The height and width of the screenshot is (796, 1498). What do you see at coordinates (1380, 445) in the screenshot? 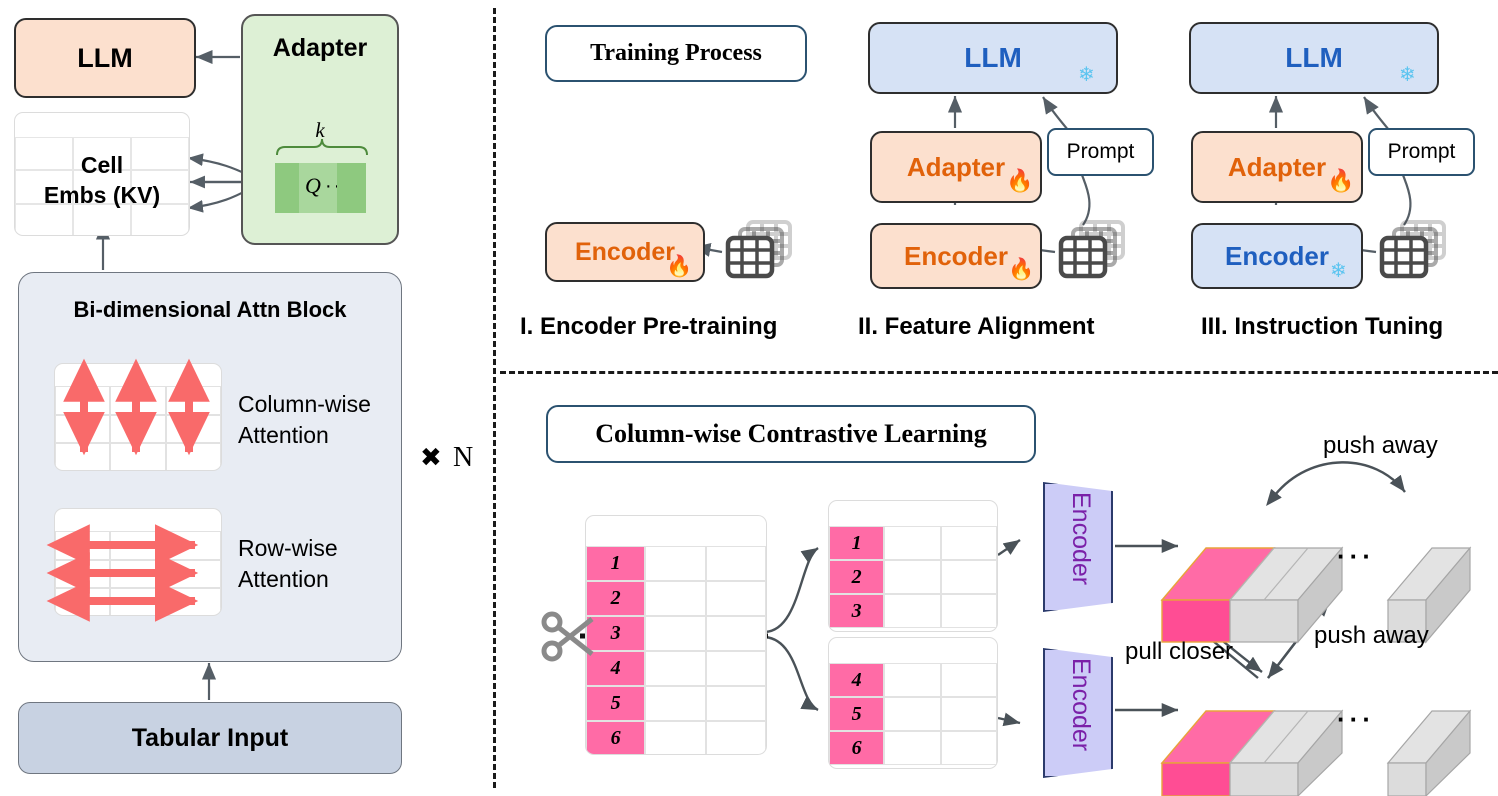
I see `push-away-top-label: push away` at bounding box center [1380, 445].